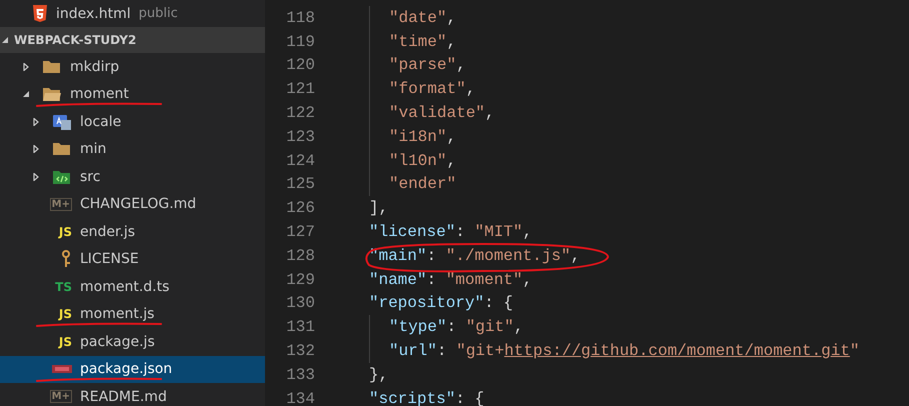  I want to click on code-string: "git+, so click(480, 351).